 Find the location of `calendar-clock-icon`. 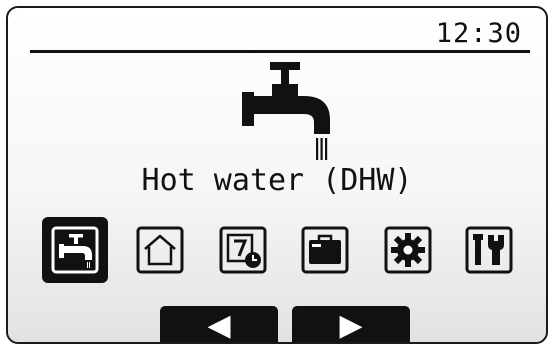

calendar-clock-icon is located at coordinates (243, 250).